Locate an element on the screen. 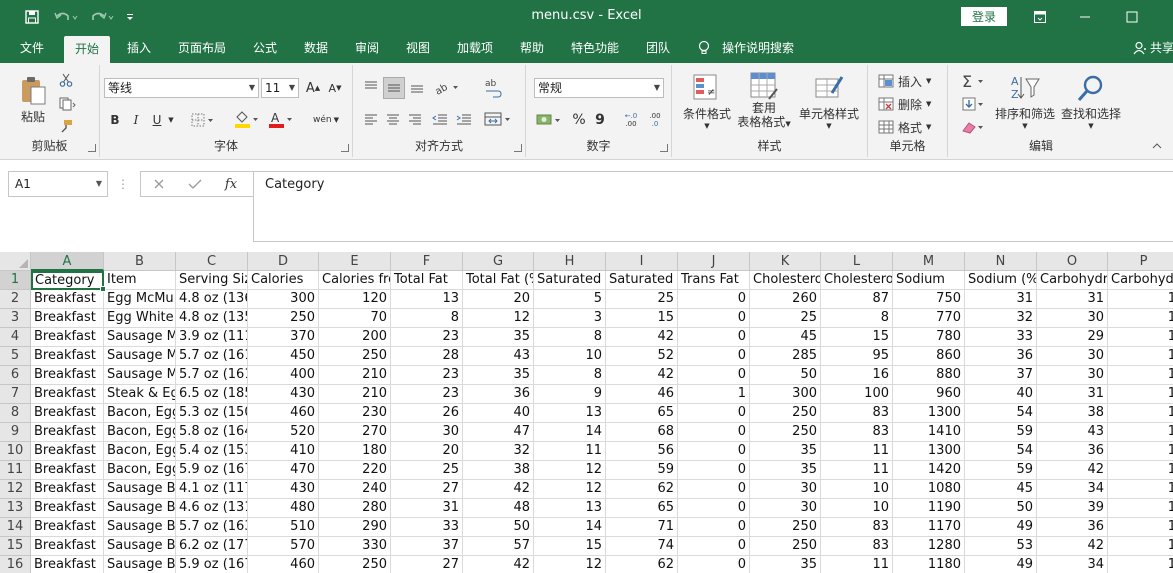  table-cell: 8 is located at coordinates (427, 318).